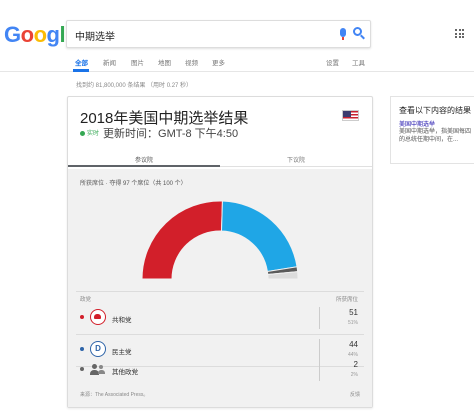 The image size is (474, 420). What do you see at coordinates (98, 317) in the screenshot?
I see `republican-elephant-icon` at bounding box center [98, 317].